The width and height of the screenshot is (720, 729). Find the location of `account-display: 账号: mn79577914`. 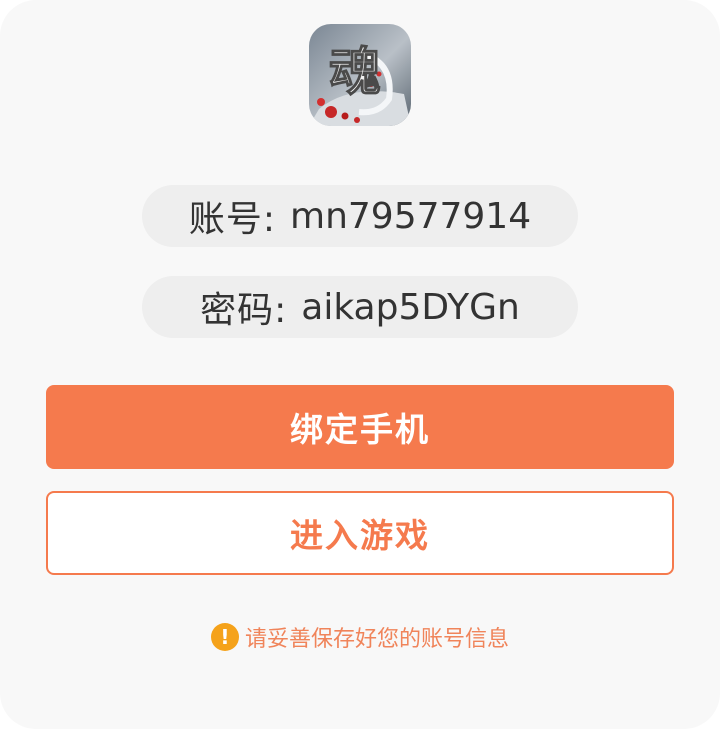

account-display: 账号: mn79577914 is located at coordinates (360, 216).